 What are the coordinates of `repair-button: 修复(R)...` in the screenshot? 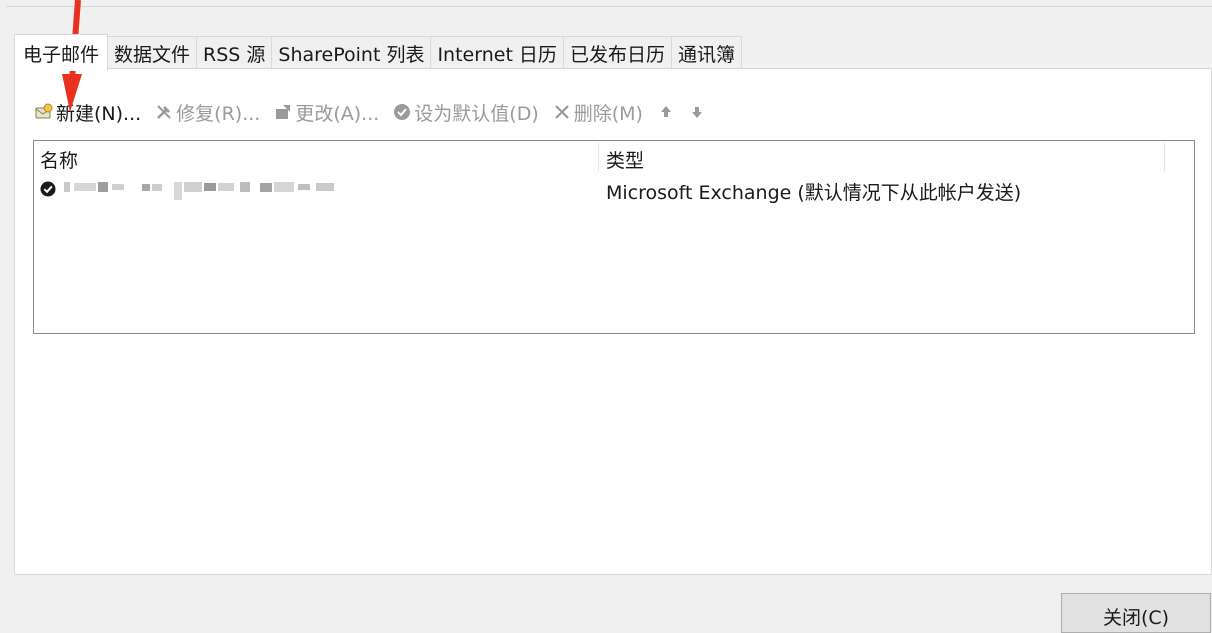 It's located at (207, 112).